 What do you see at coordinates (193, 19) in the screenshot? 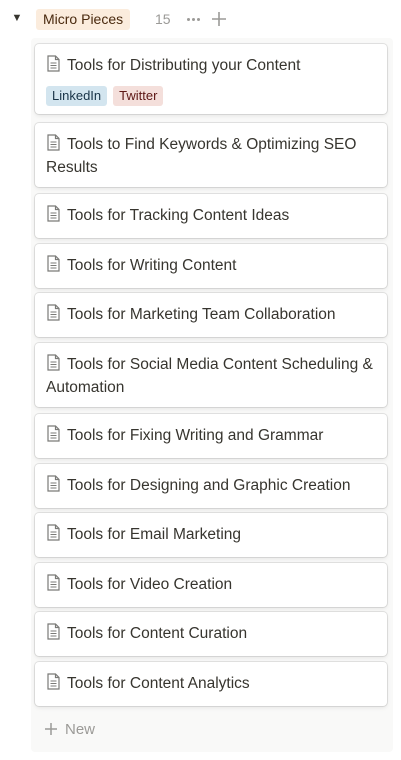
I see `ellipsis-icon` at bounding box center [193, 19].